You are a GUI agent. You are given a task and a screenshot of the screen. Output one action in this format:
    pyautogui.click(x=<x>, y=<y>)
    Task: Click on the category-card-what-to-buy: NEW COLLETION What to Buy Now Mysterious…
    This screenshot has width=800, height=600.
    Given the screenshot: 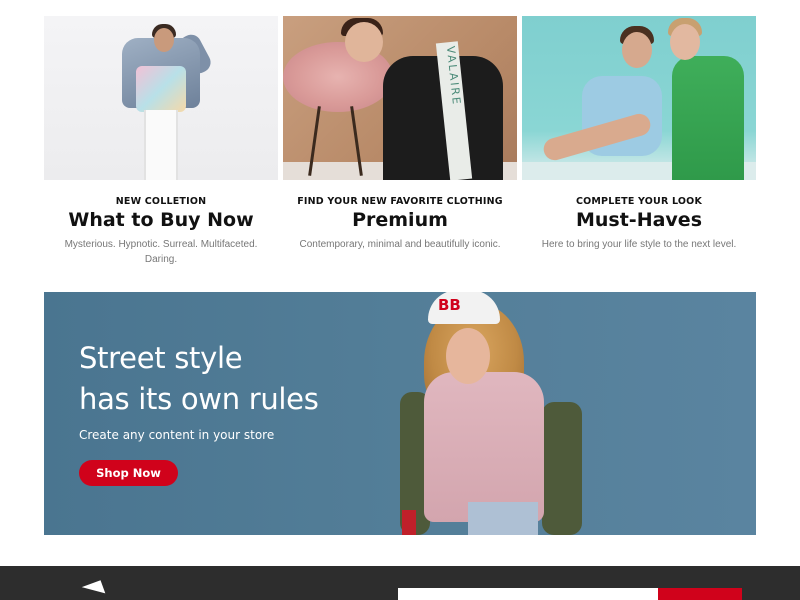 What is the action you would take?
    pyautogui.click(x=161, y=141)
    